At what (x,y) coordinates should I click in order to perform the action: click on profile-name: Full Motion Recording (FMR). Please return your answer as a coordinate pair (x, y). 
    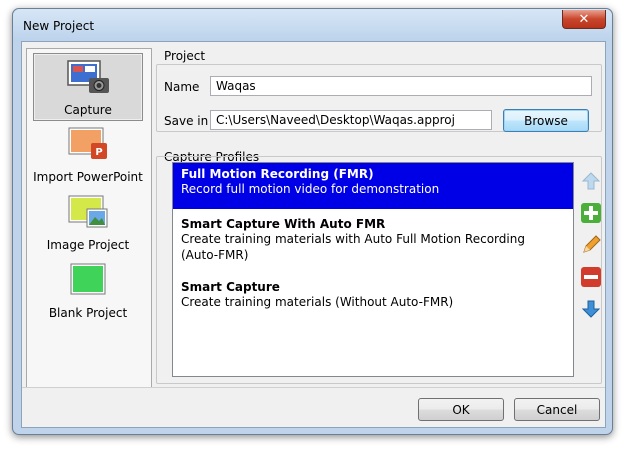
    Looking at the image, I should click on (277, 174).